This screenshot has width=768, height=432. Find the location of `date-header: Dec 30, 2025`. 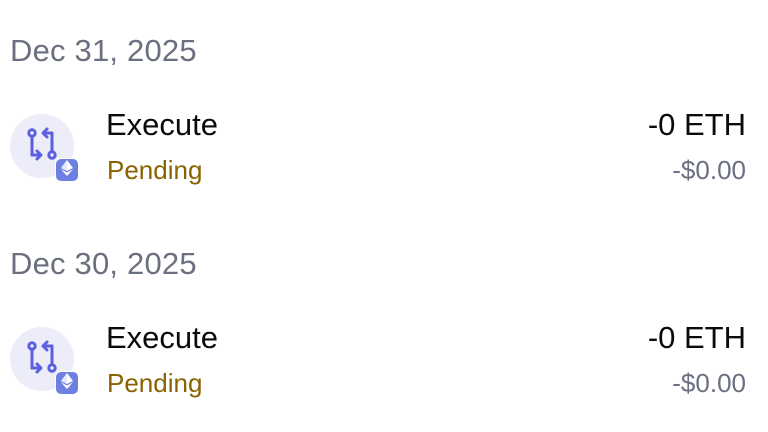

date-header: Dec 30, 2025 is located at coordinates (103, 263).